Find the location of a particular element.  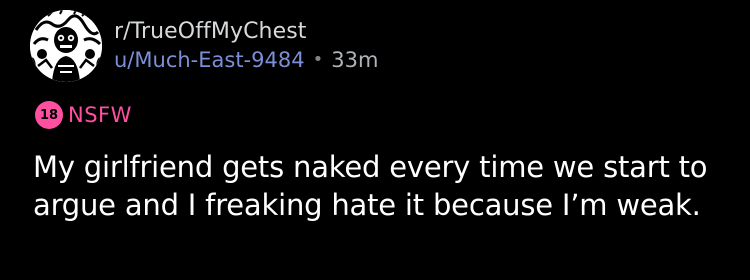

post-header: r/TrueOffMyChest u/Much-East-9484 • 33m is located at coordinates (204, 46).